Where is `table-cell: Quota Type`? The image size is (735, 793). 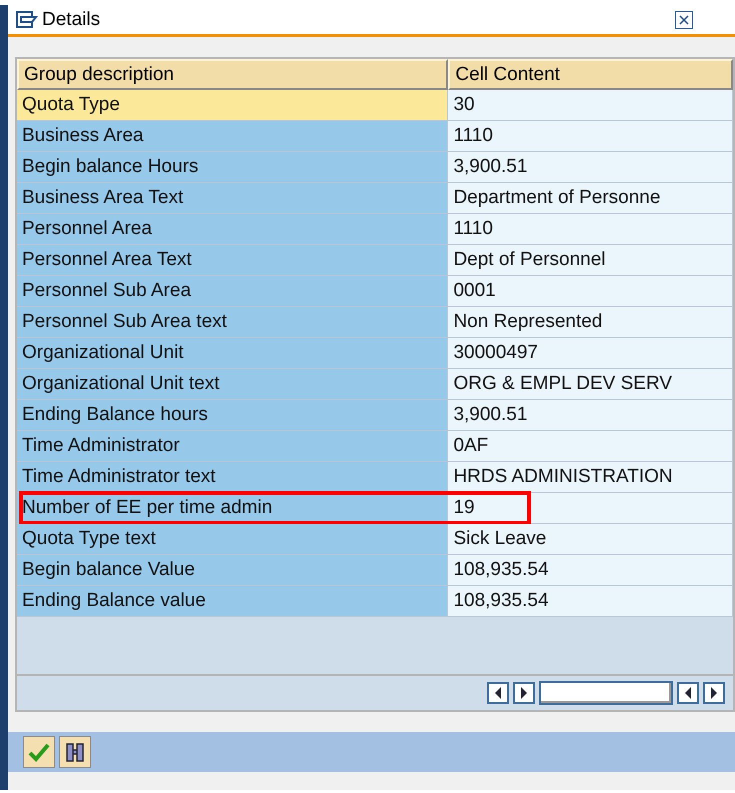 table-cell: Quota Type is located at coordinates (232, 105).